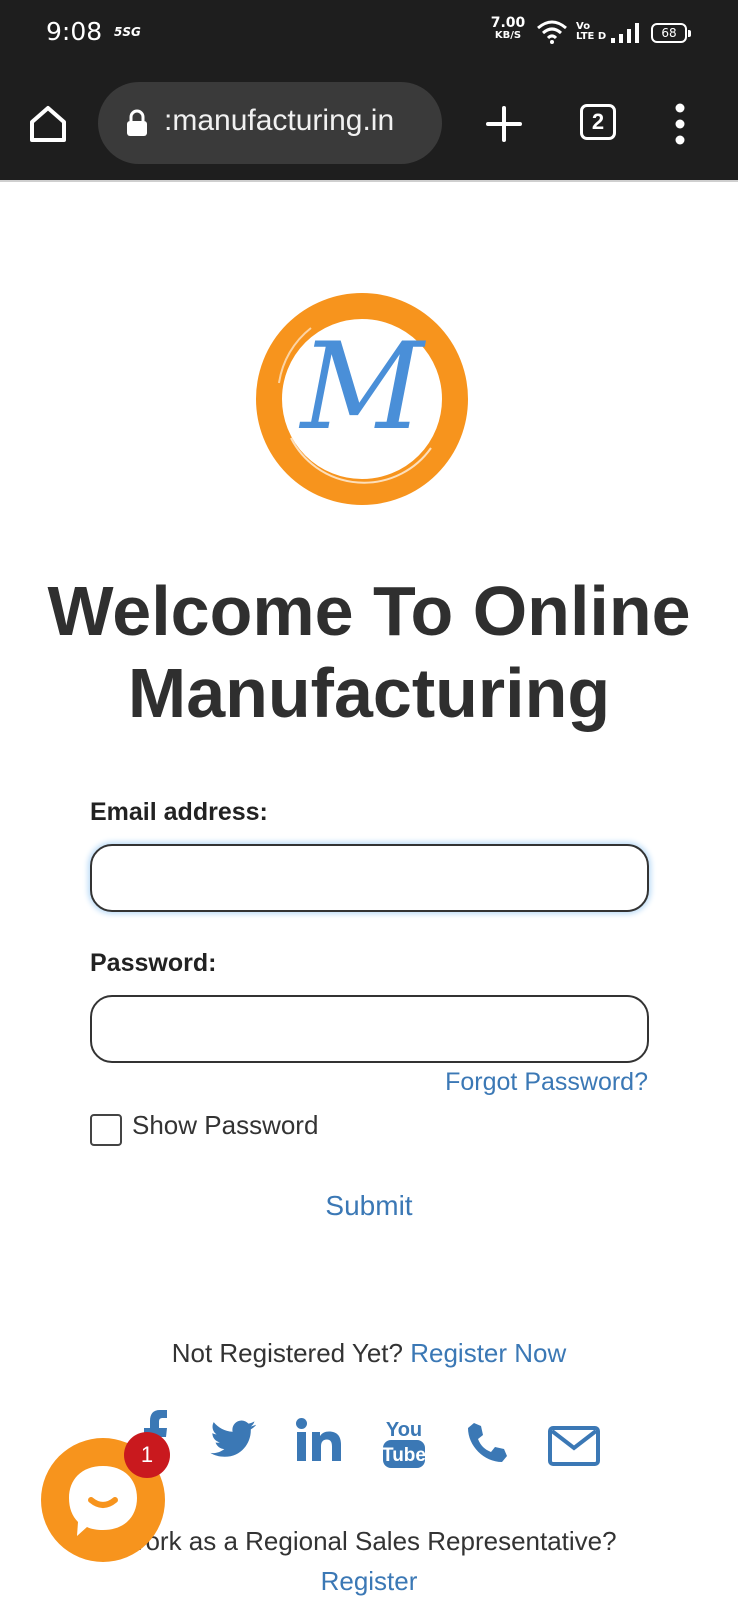 The width and height of the screenshot is (738, 1600). Describe the element at coordinates (504, 124) in the screenshot. I see `plus-icon` at that location.